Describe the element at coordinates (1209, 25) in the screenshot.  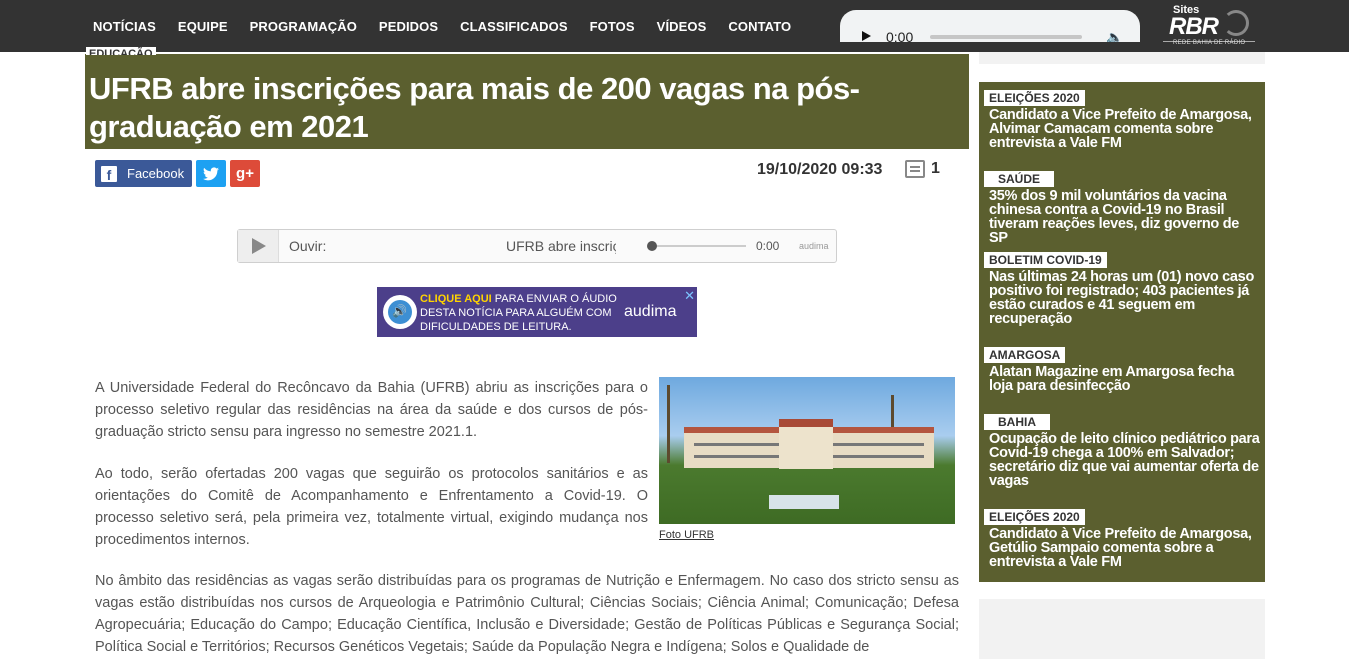
I see `site-logo: Sites RBR REDE BAHIA DE RÁDIO` at that location.